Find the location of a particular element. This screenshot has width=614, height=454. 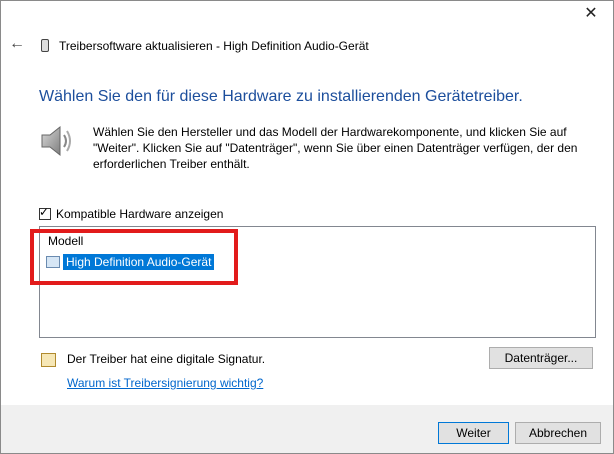

compatible-hardware-label: Kompatible Hardware anzeigen is located at coordinates (140, 214).